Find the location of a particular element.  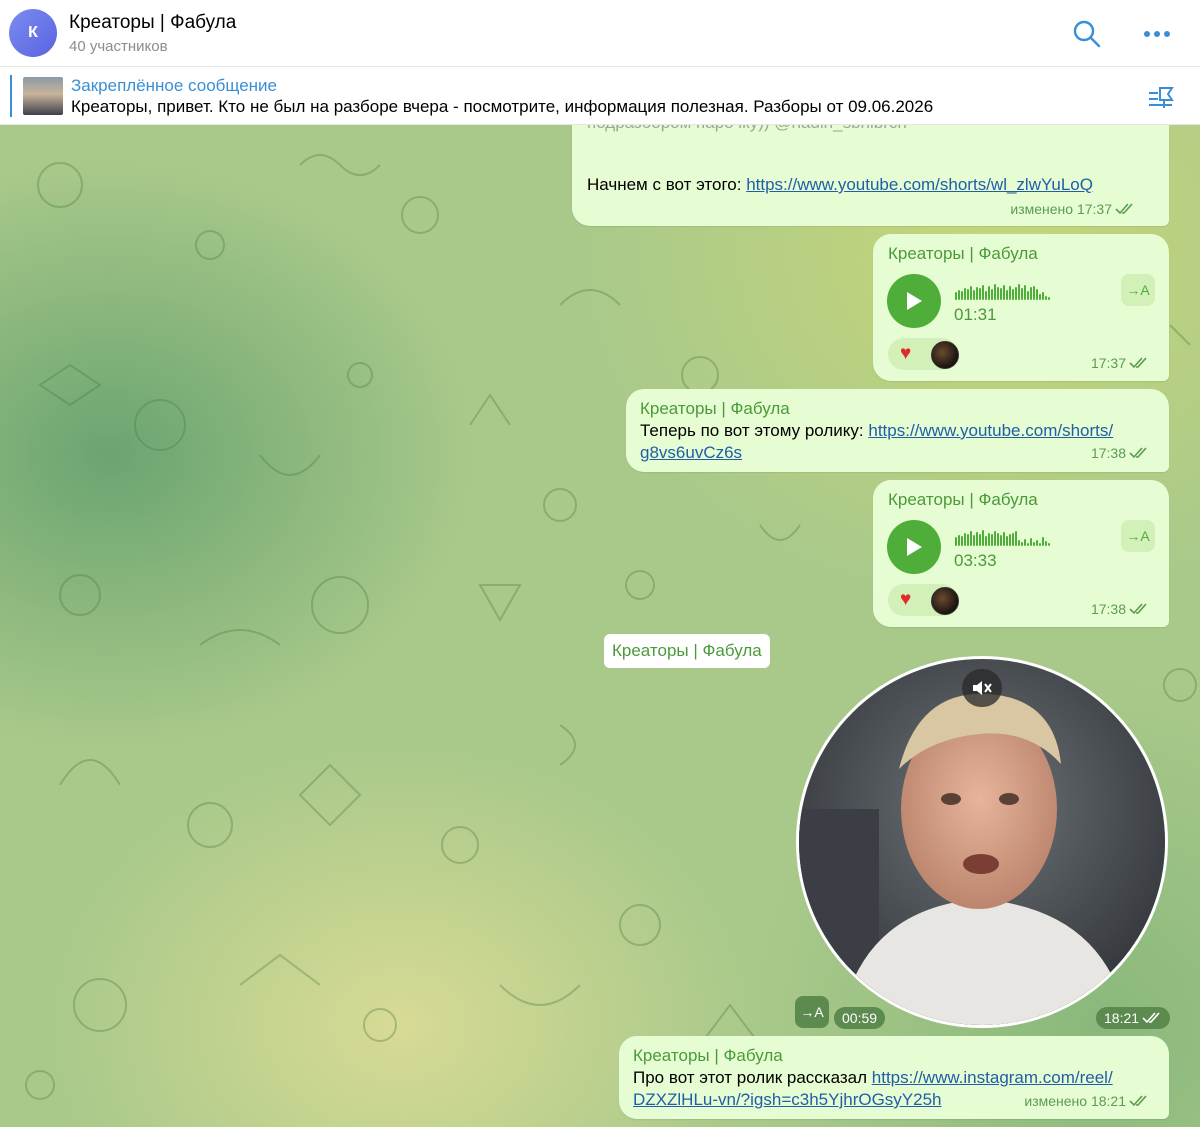

voice-message-bubble: Креаторы | Фабула 01:31 →A ♥ 17:37 is located at coordinates (1021, 307).